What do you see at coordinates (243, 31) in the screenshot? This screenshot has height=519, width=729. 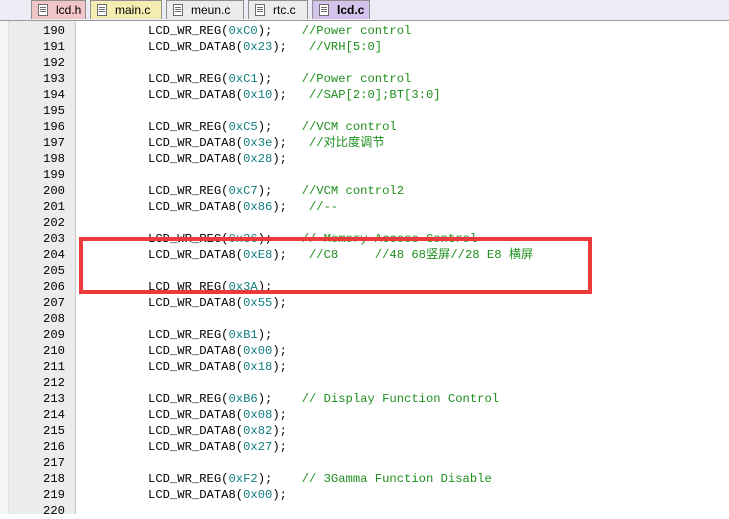 I see `hex-argument: 0xC0` at bounding box center [243, 31].